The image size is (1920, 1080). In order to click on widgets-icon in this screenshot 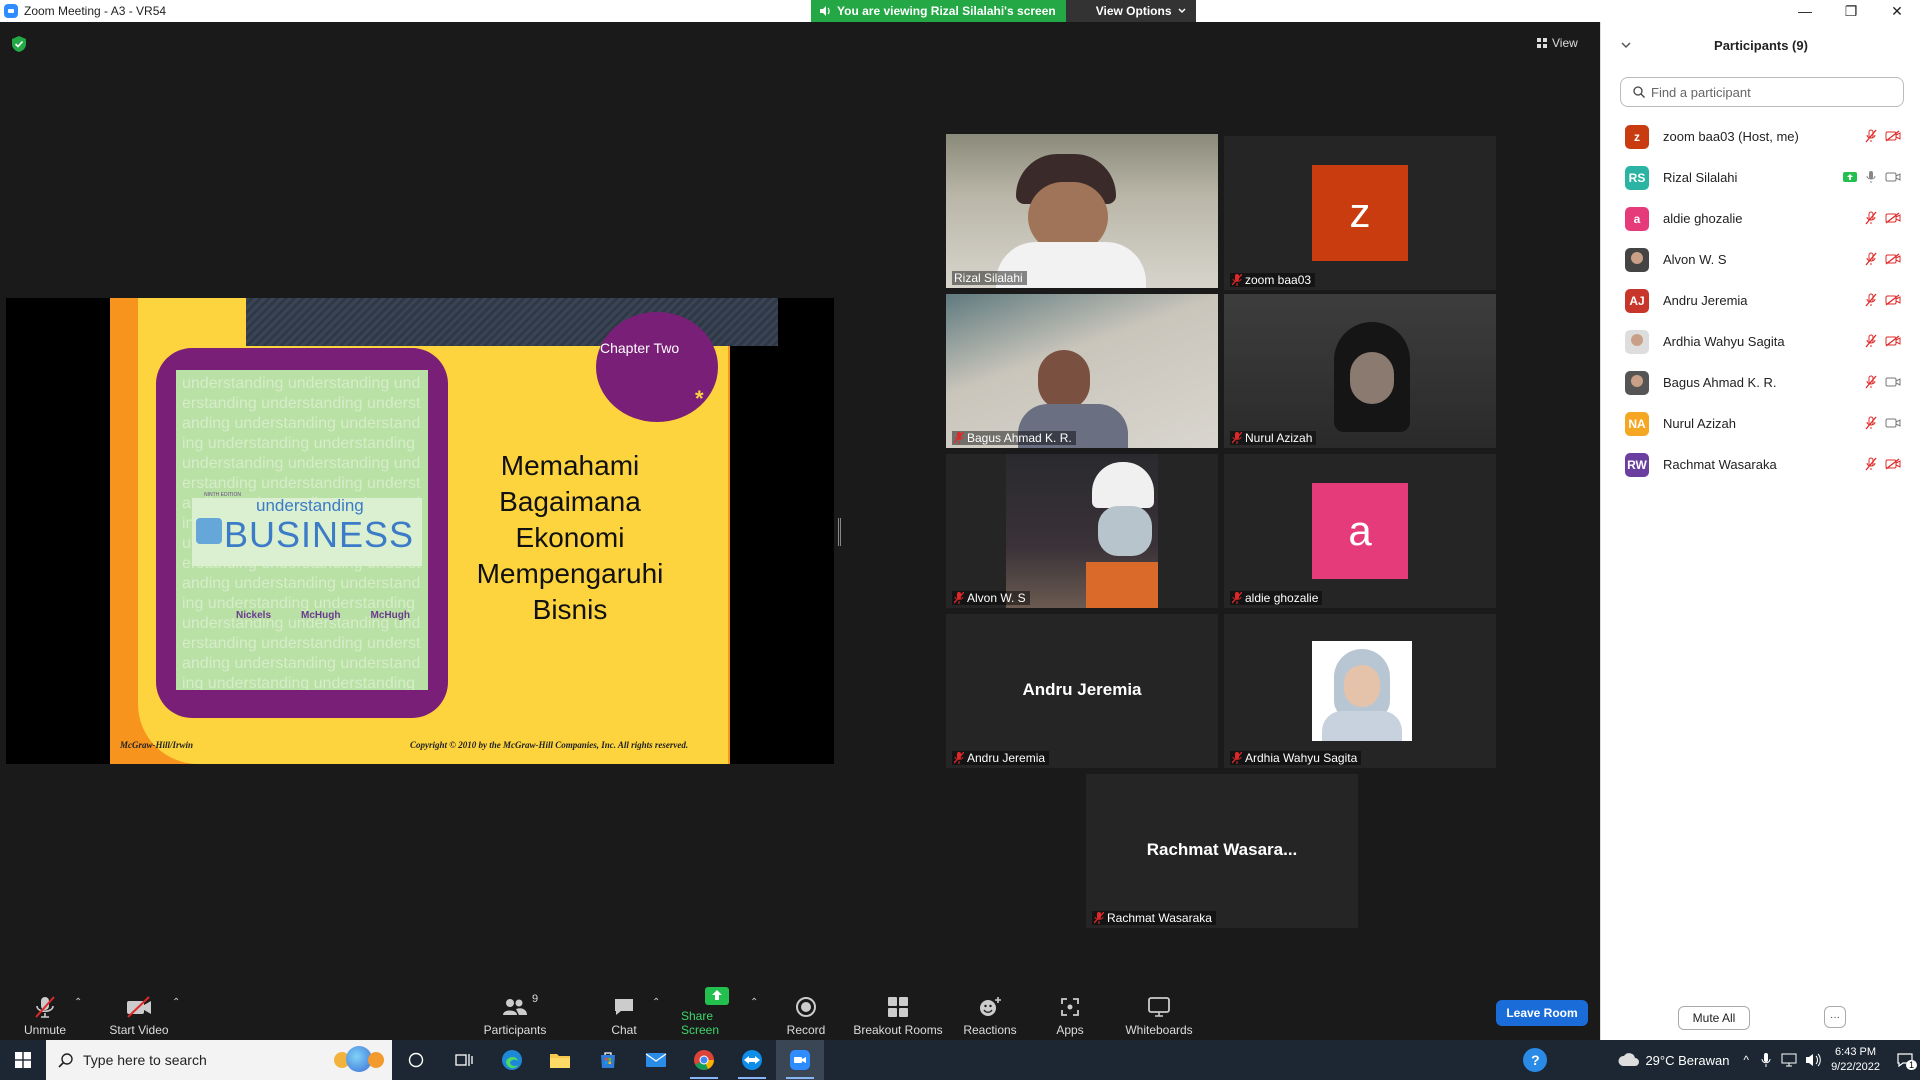, I will do `click(464, 1060)`.